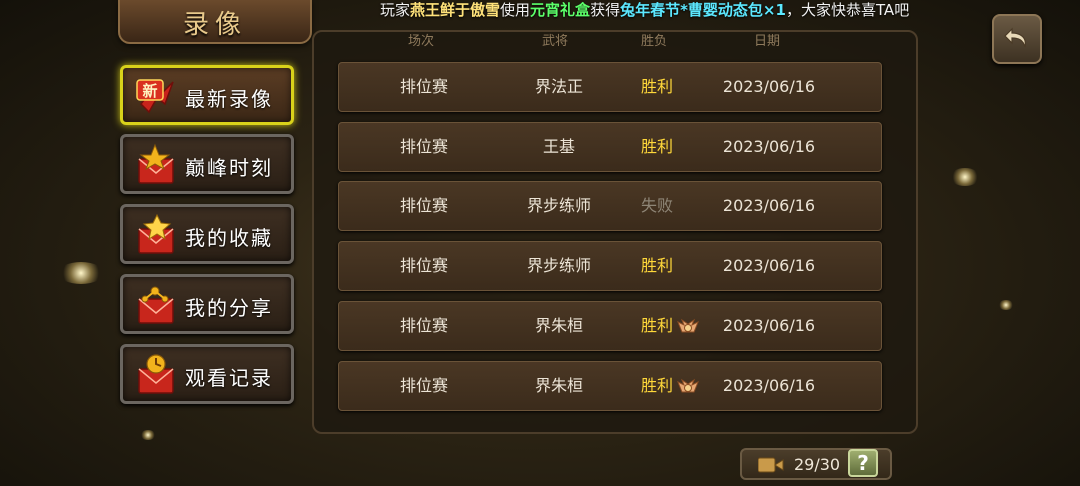  Describe the element at coordinates (610, 87) in the screenshot. I see `table-row: 排位赛 界法正 胜利 2023/06/16` at that location.